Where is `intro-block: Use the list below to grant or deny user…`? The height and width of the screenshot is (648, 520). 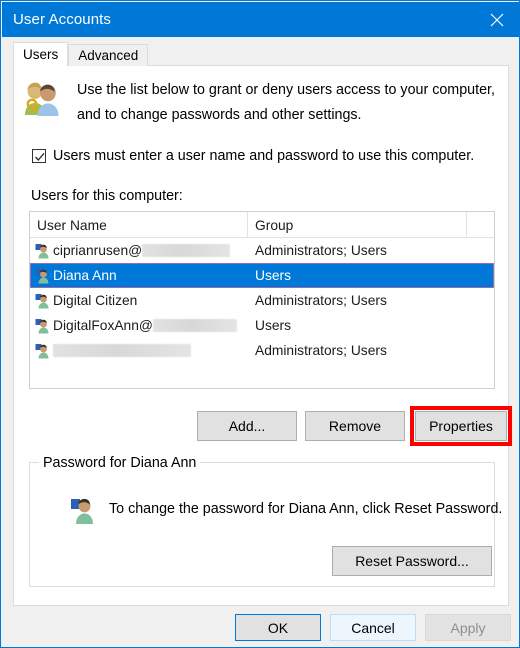
intro-block: Use the list below to grant or deny user… is located at coordinates (259, 103).